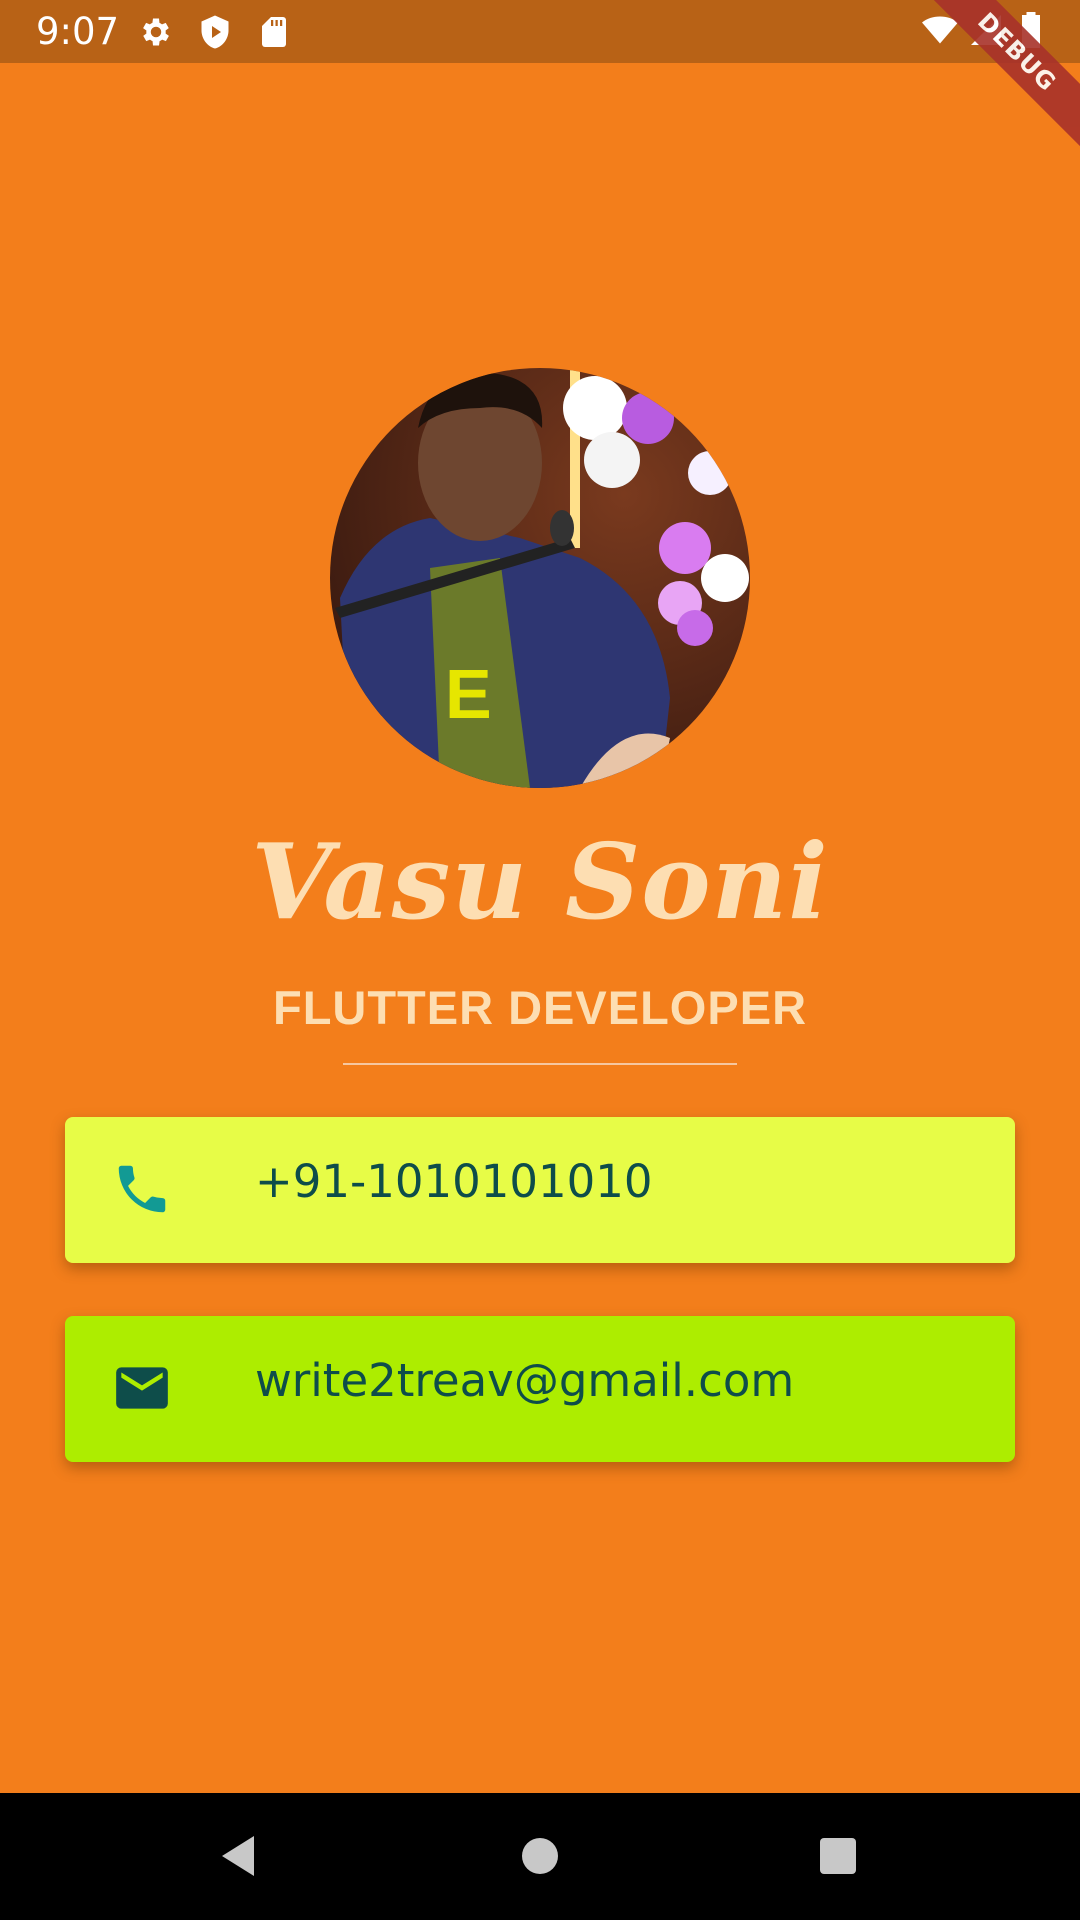  I want to click on profile-name: Vasu Soni, so click(540, 881).